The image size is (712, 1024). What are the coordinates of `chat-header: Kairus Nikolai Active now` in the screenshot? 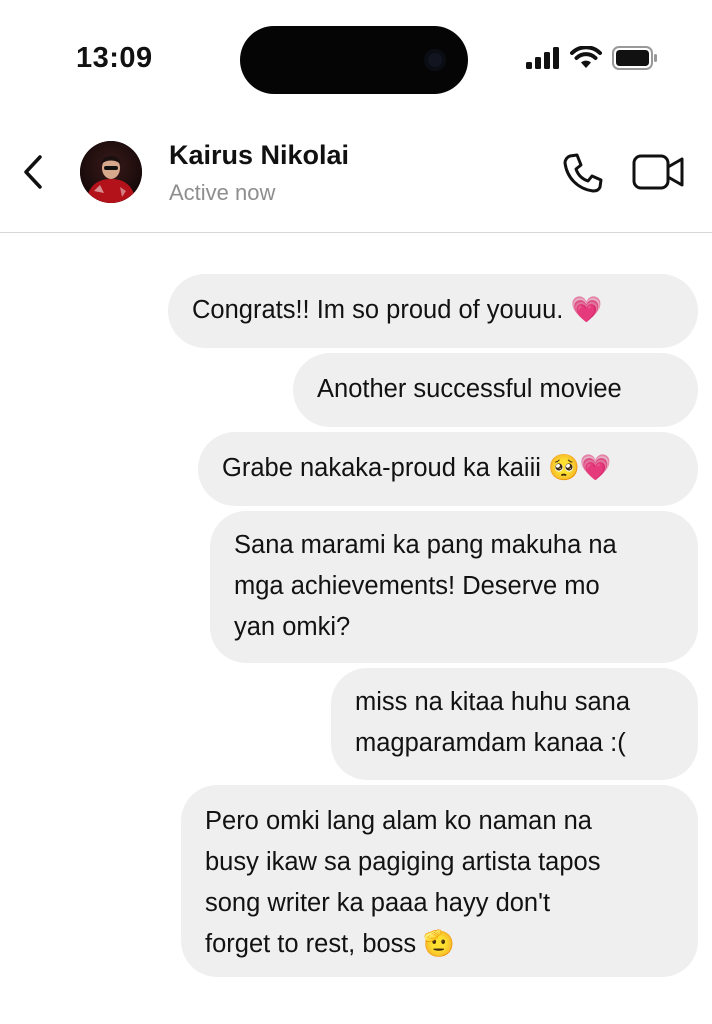 It's located at (356, 174).